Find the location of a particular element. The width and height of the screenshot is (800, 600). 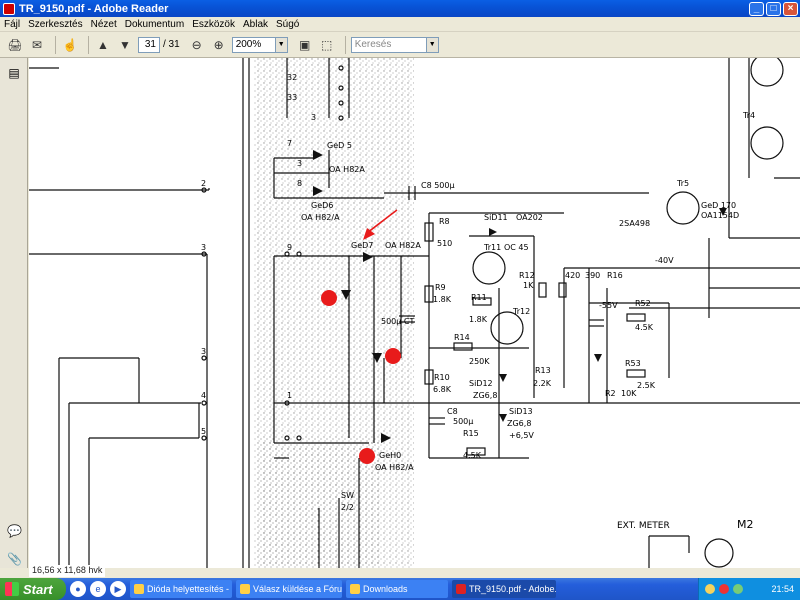

component-label: GeD6 is located at coordinates (322, 205).